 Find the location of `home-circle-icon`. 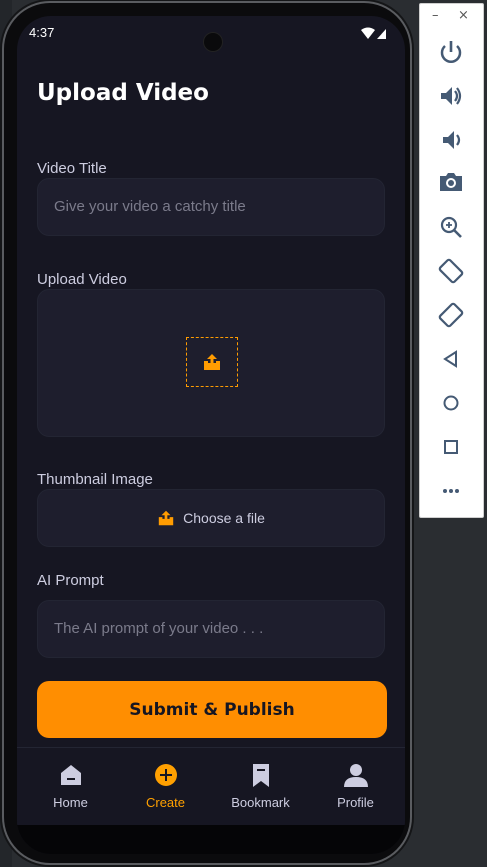

home-circle-icon is located at coordinates (451, 403).